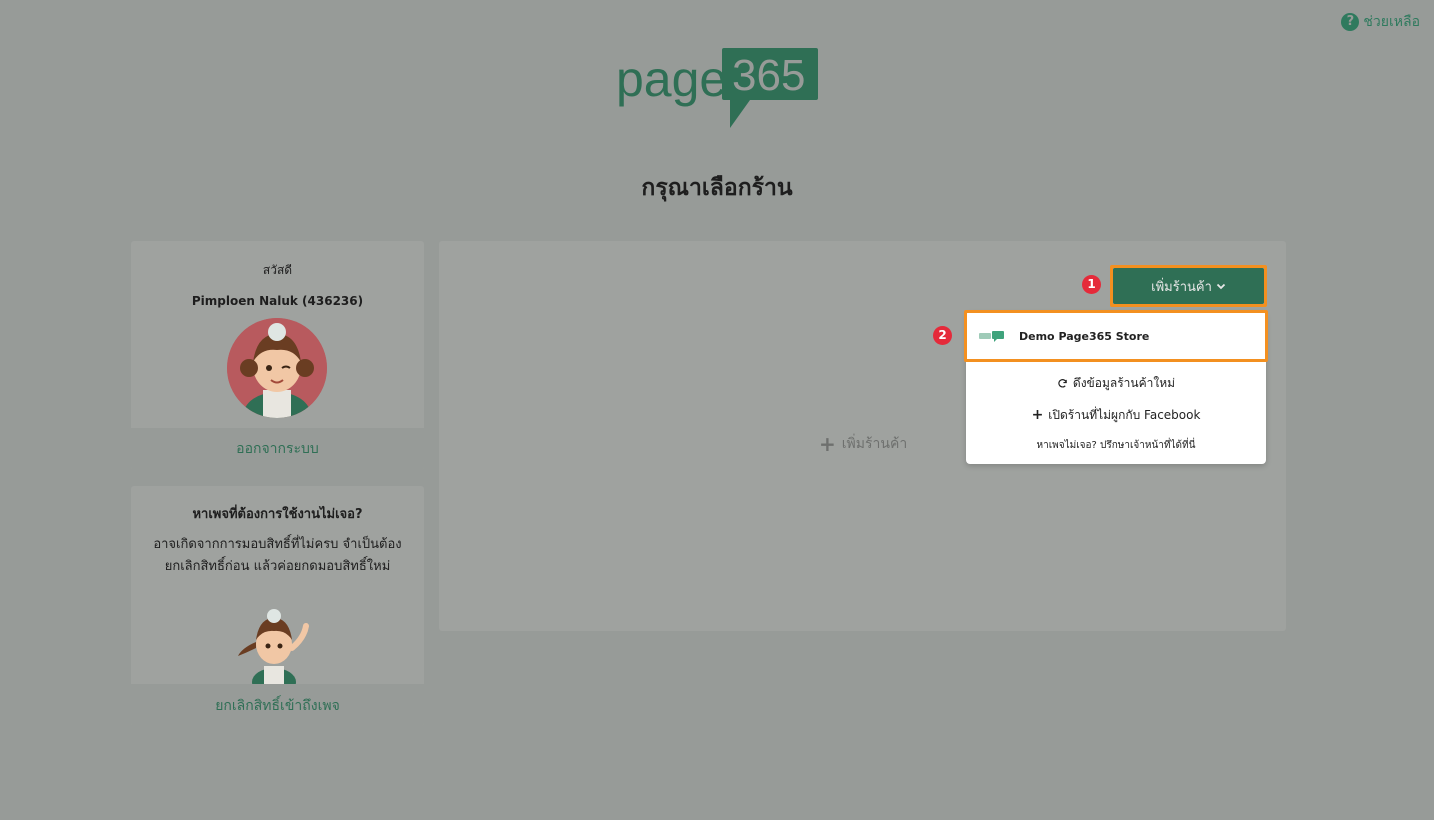 This screenshot has width=1434, height=820. I want to click on help-label: ช่วยเหลือ, so click(1391, 22).